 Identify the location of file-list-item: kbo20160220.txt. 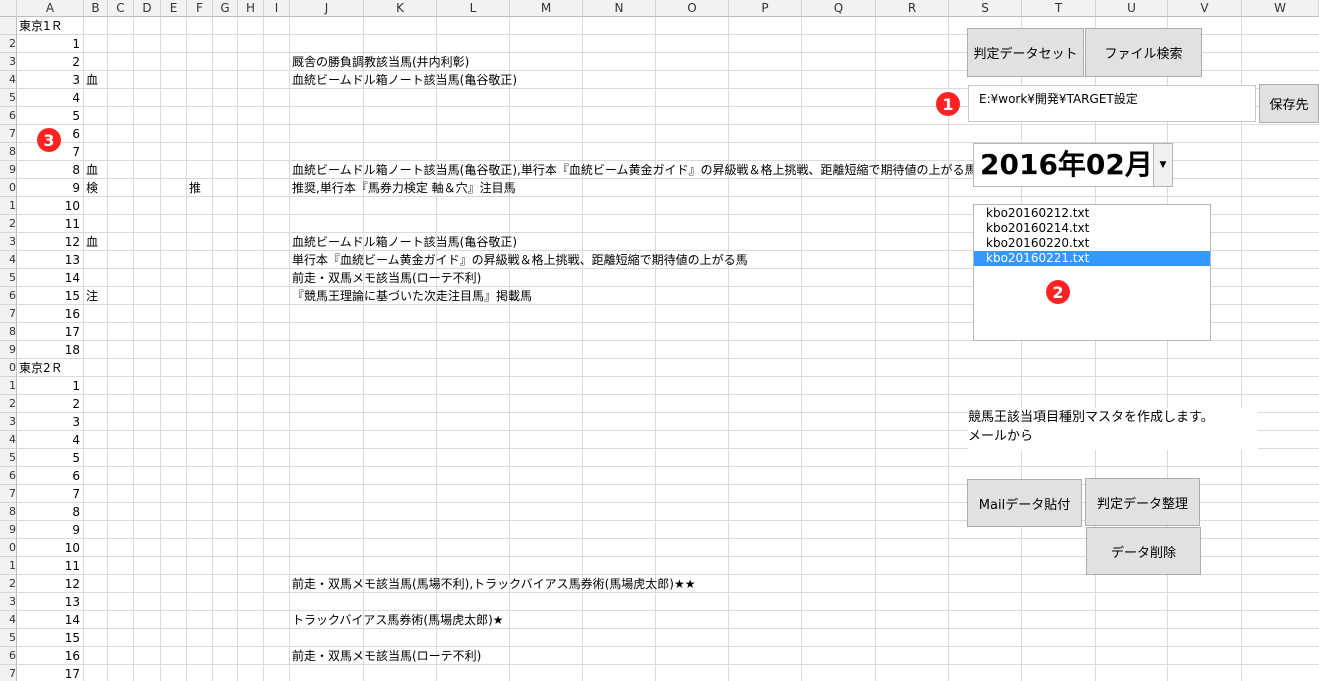
(1092, 243).